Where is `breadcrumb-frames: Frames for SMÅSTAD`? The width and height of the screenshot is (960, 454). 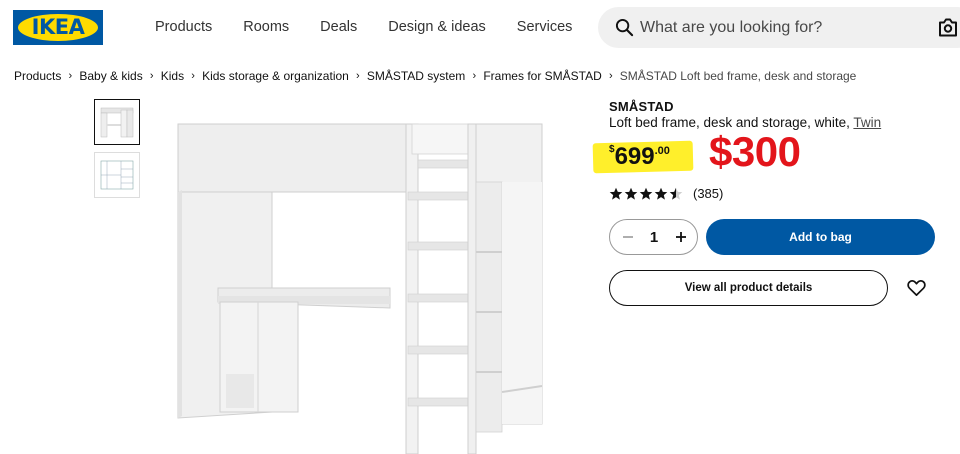 breadcrumb-frames: Frames for SMÅSTAD is located at coordinates (542, 76).